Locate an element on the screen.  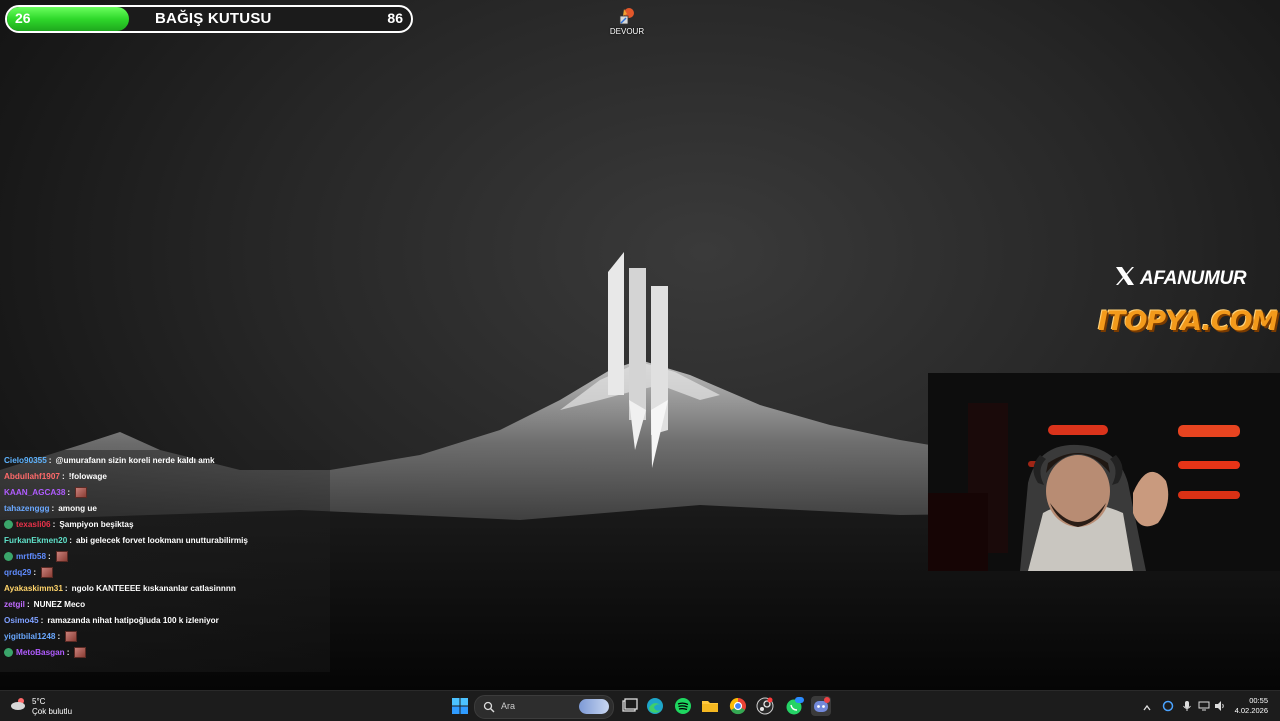
windows-start-icon is located at coordinates (460, 706).